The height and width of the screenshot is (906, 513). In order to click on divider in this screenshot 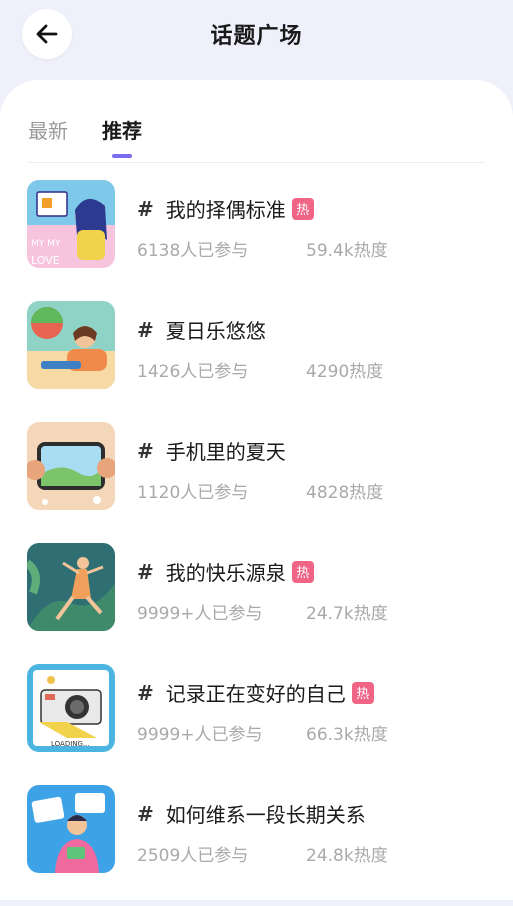, I will do `click(256, 162)`.